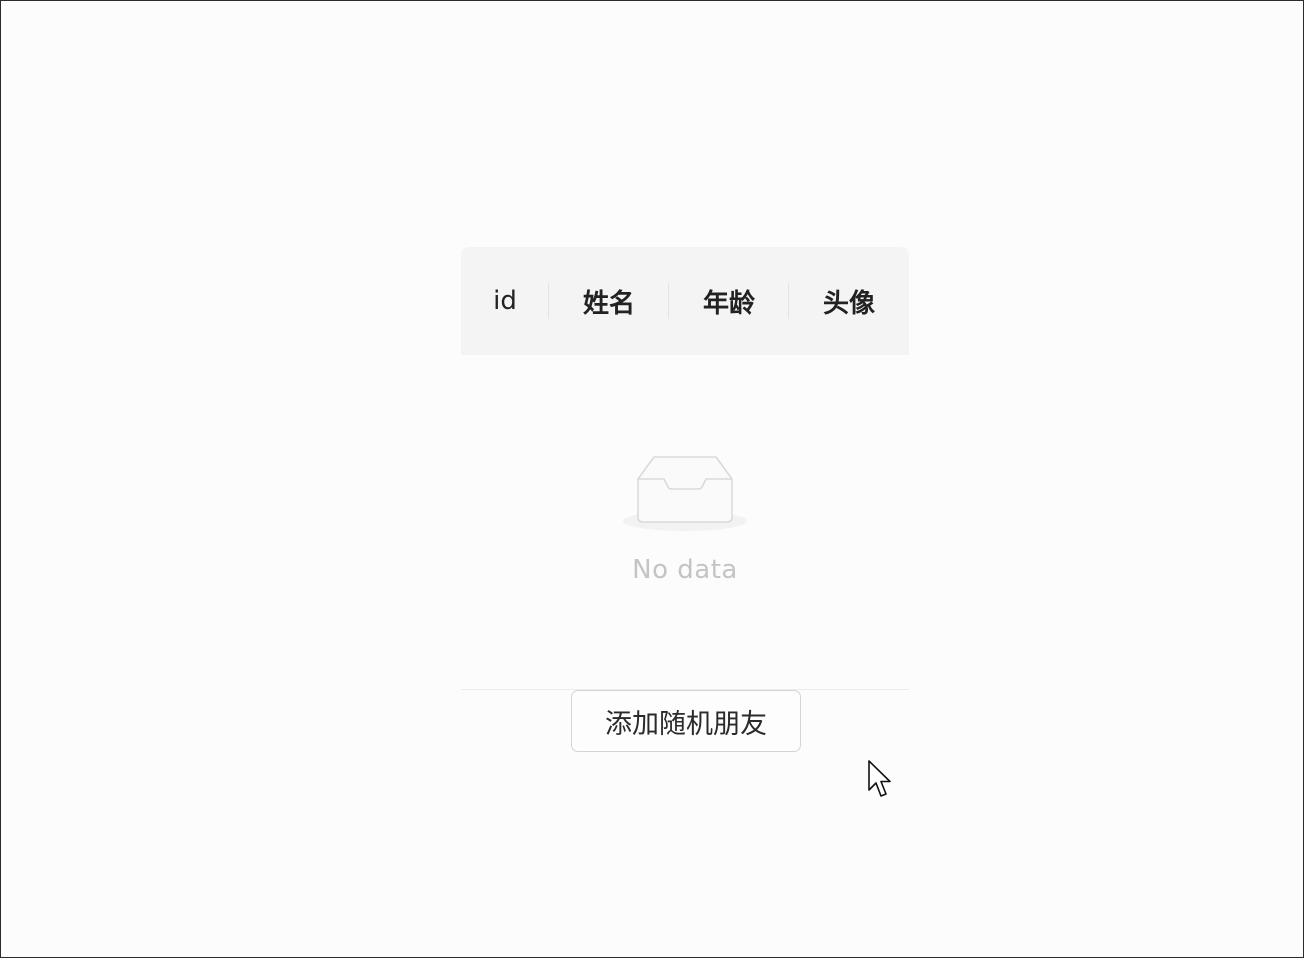 This screenshot has width=1304, height=958. I want to click on column-header-label: 姓名, so click(608, 303).